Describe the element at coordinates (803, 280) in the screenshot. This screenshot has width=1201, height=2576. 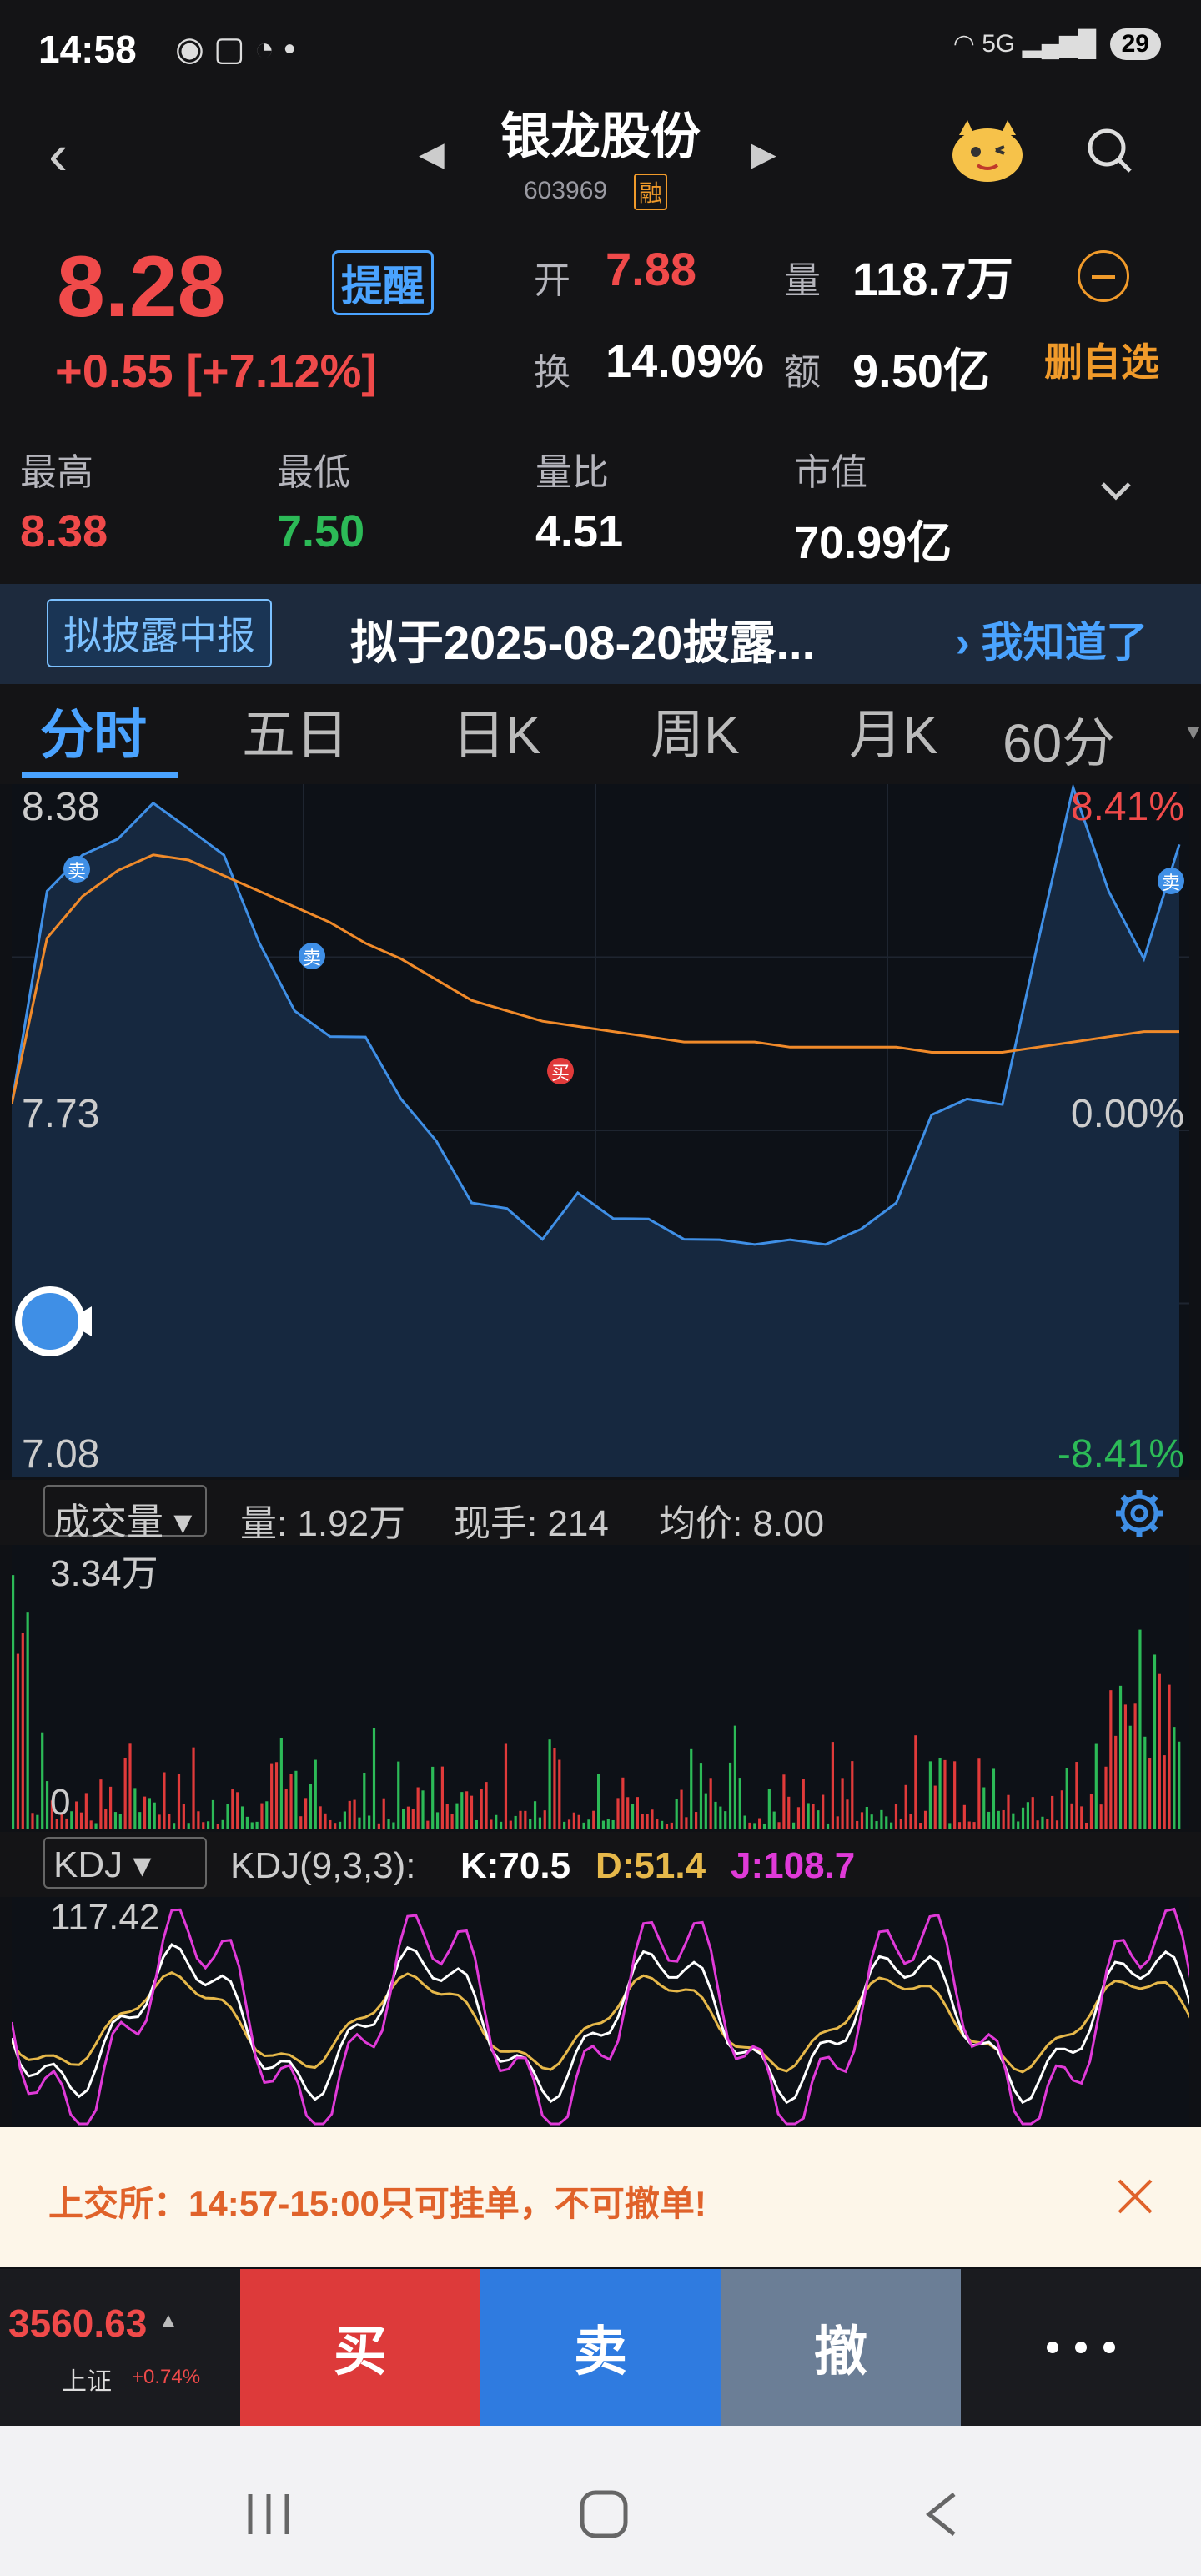
I see `volume-label: 量` at that location.